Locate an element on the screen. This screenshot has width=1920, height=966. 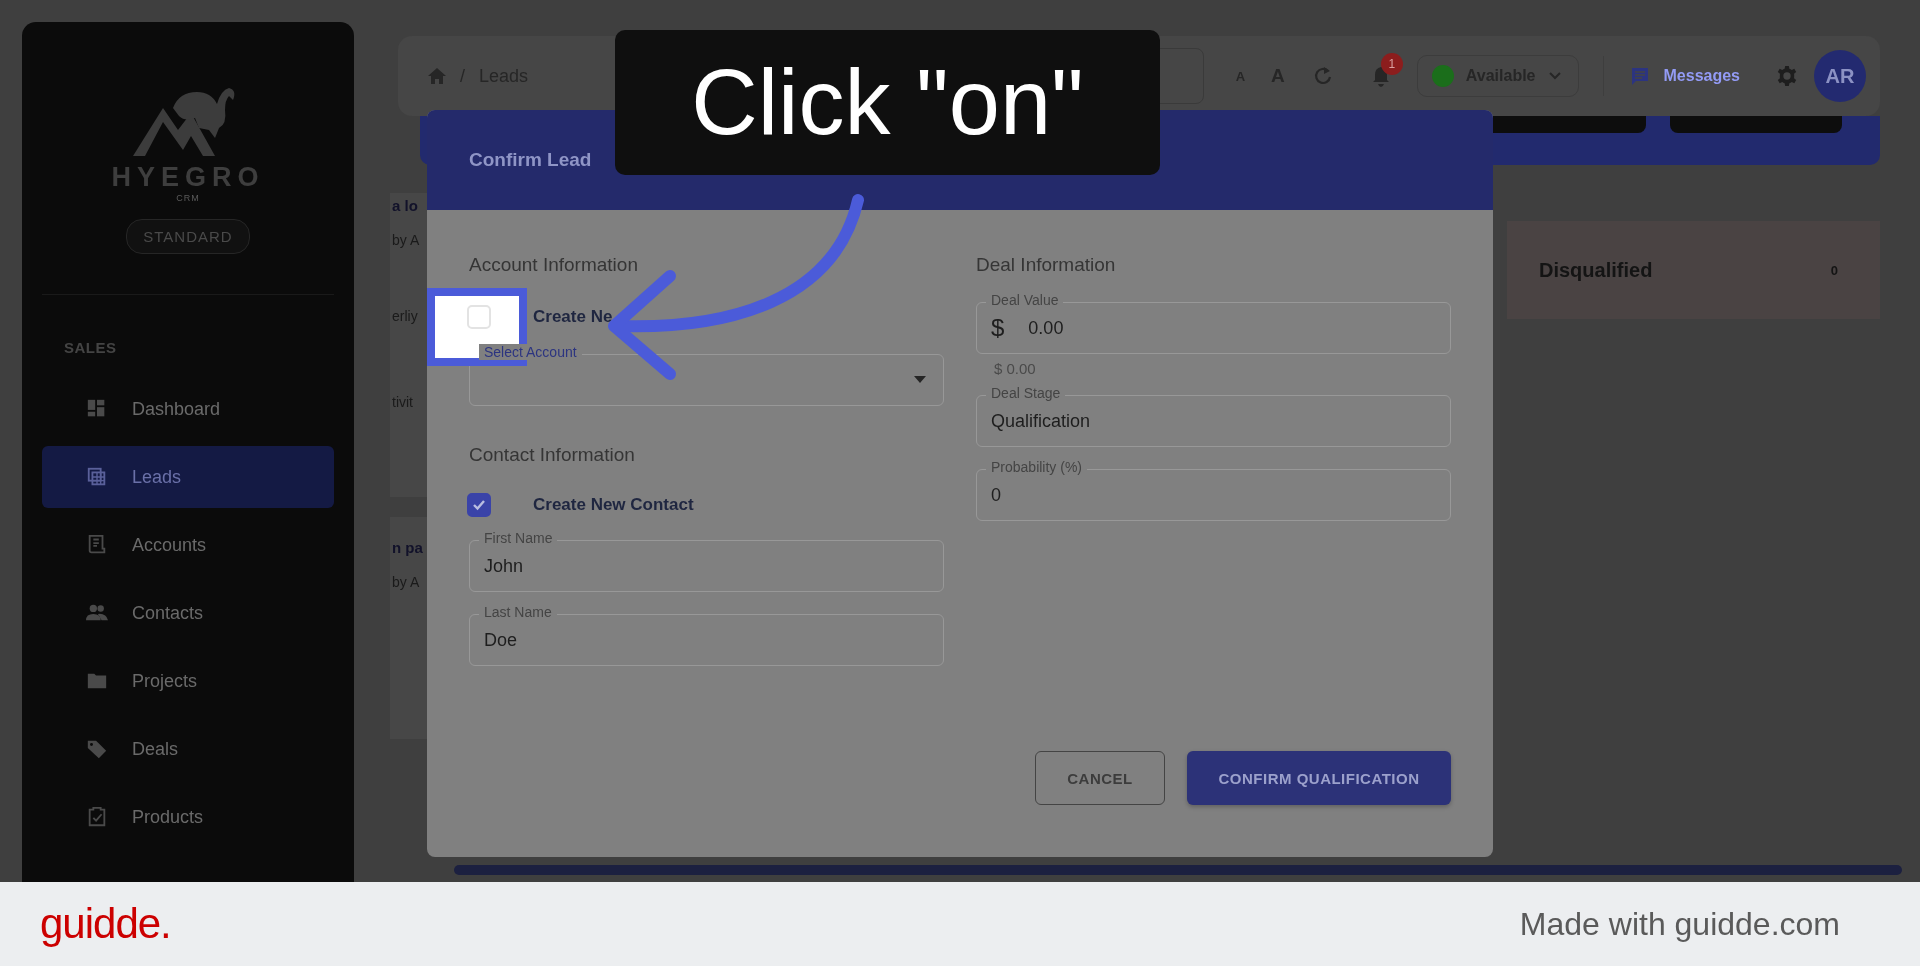
instruction-tooltip: Click "on" is located at coordinates (887, 102).